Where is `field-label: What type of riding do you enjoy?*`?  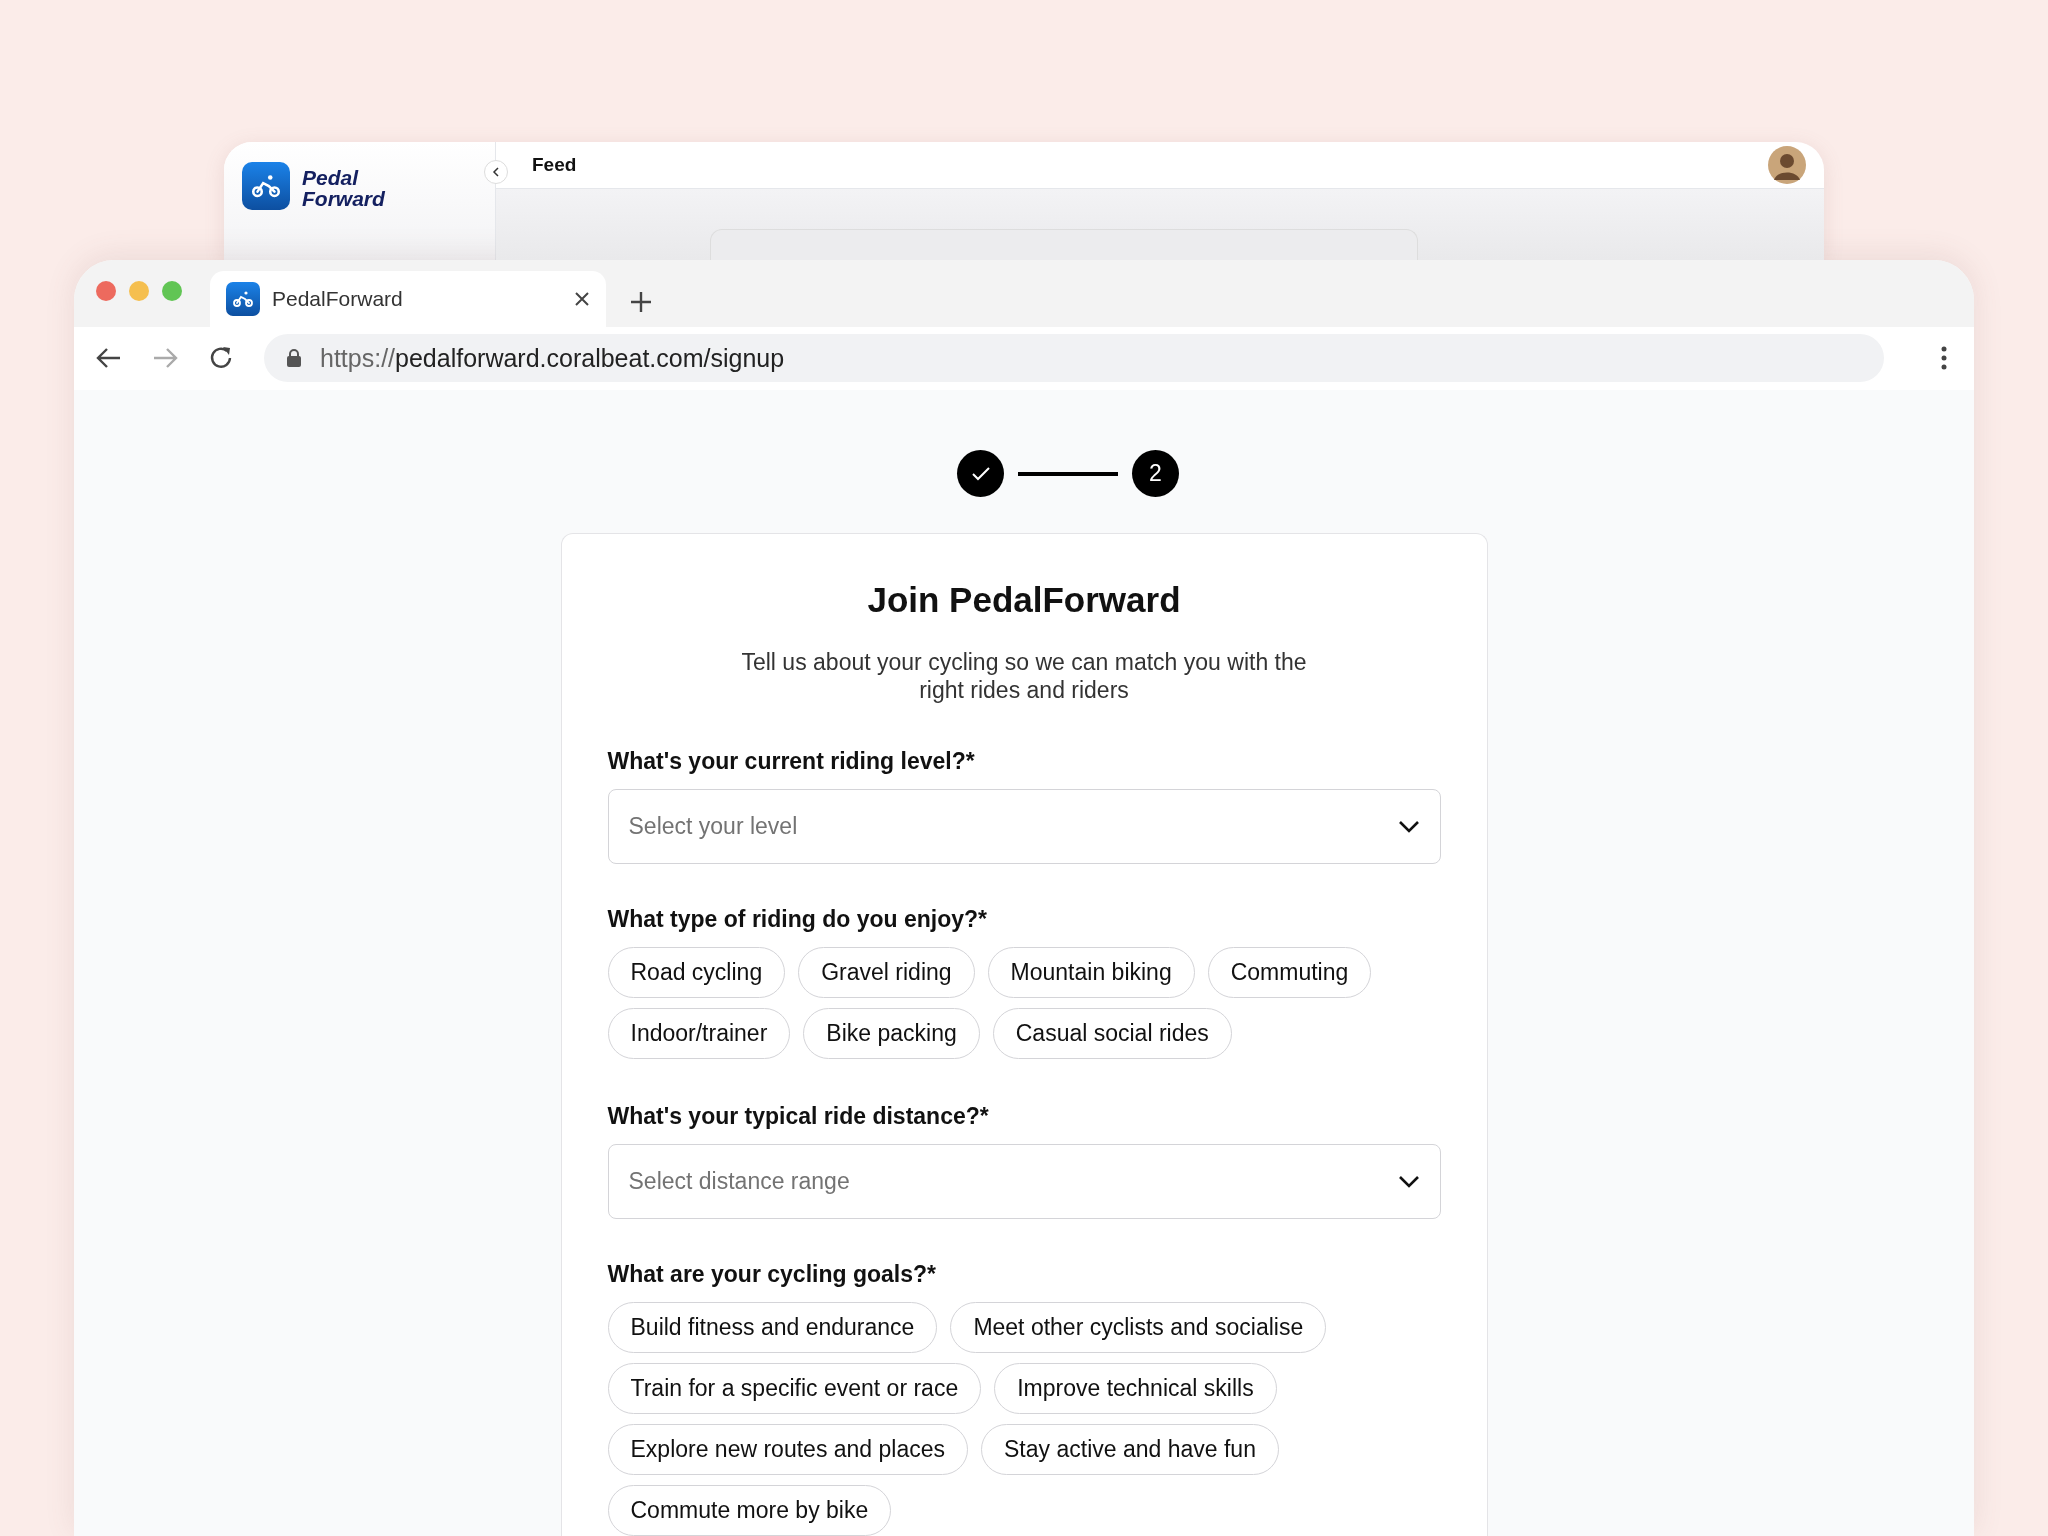 field-label: What type of riding do you enjoy?* is located at coordinates (797, 919).